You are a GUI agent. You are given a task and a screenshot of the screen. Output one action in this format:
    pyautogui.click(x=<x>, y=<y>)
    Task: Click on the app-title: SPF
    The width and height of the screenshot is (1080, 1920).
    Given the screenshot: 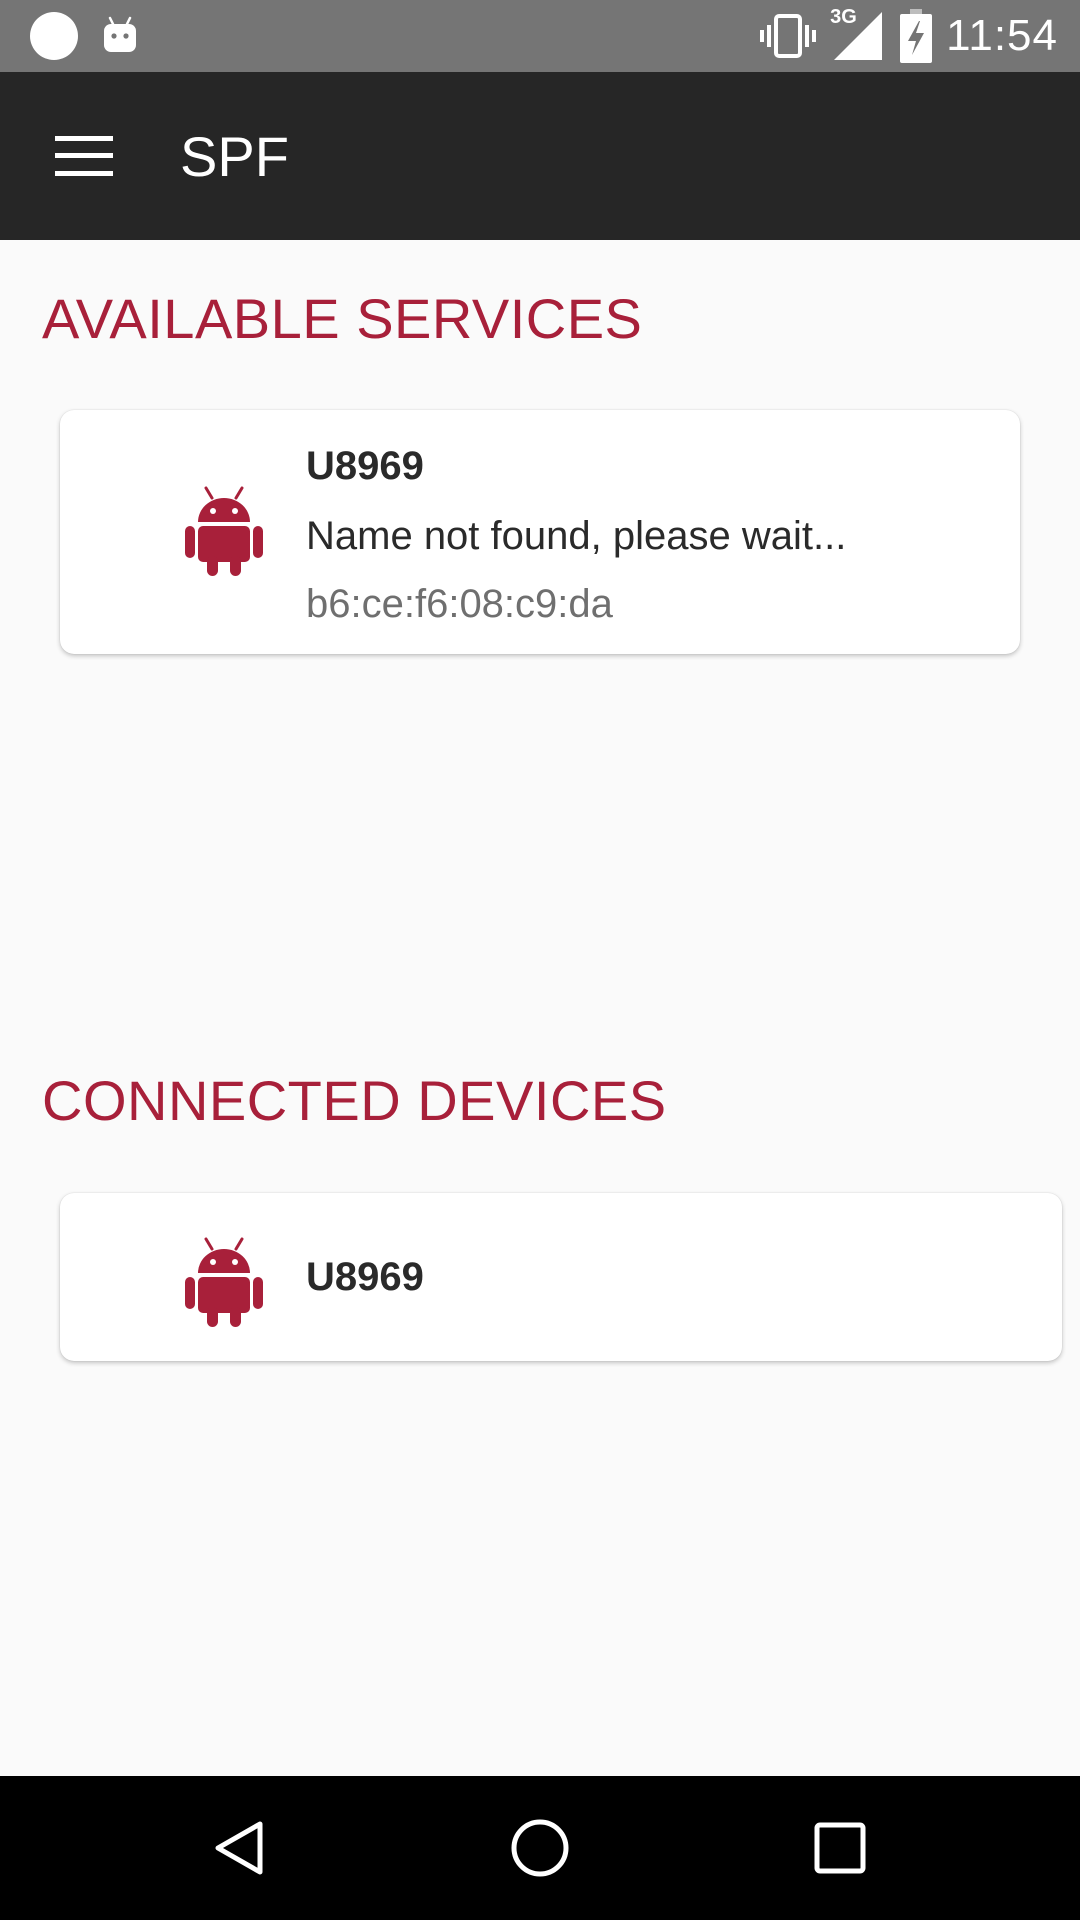 What is the action you would take?
    pyautogui.click(x=234, y=156)
    